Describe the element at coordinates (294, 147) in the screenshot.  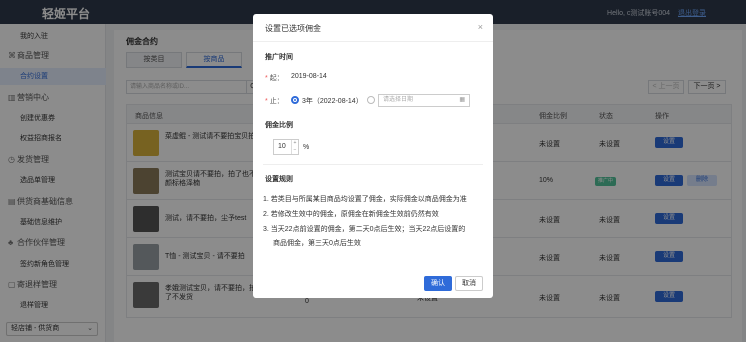
I see `stepper-icon: + −` at that location.